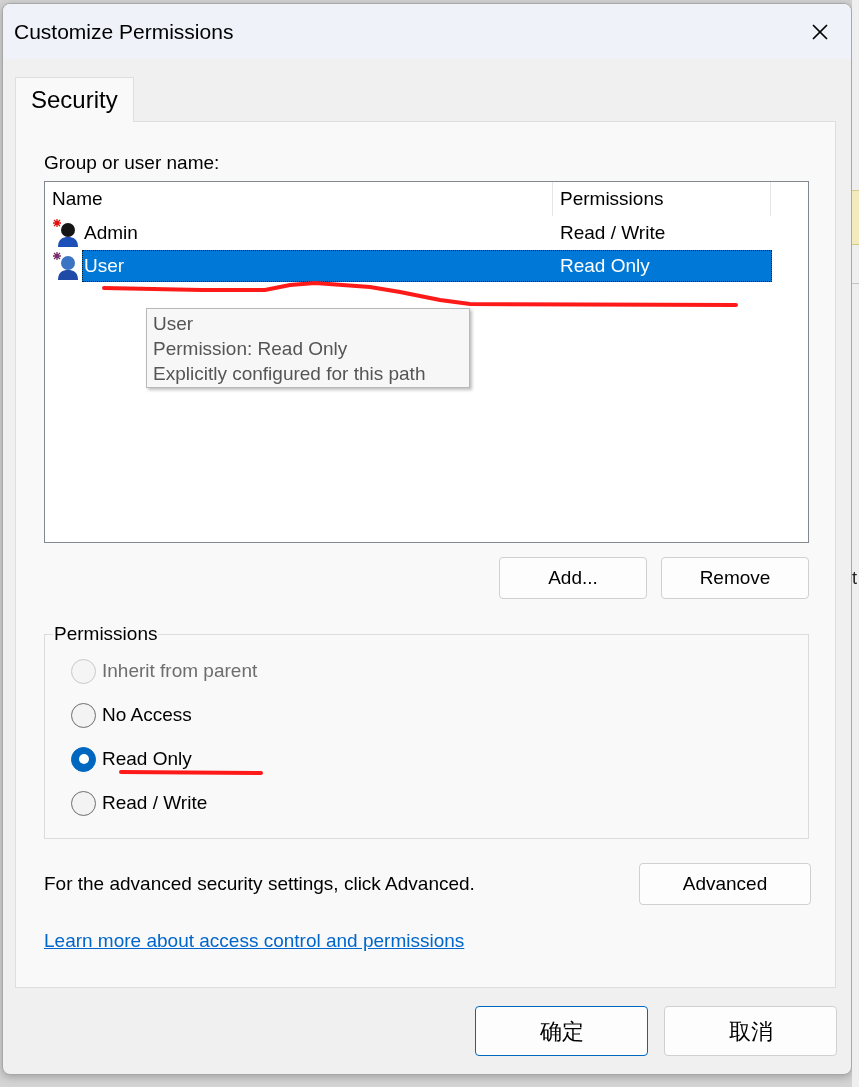 This screenshot has width=859, height=1087. I want to click on permission-cell-text: Read / Write, so click(613, 232).